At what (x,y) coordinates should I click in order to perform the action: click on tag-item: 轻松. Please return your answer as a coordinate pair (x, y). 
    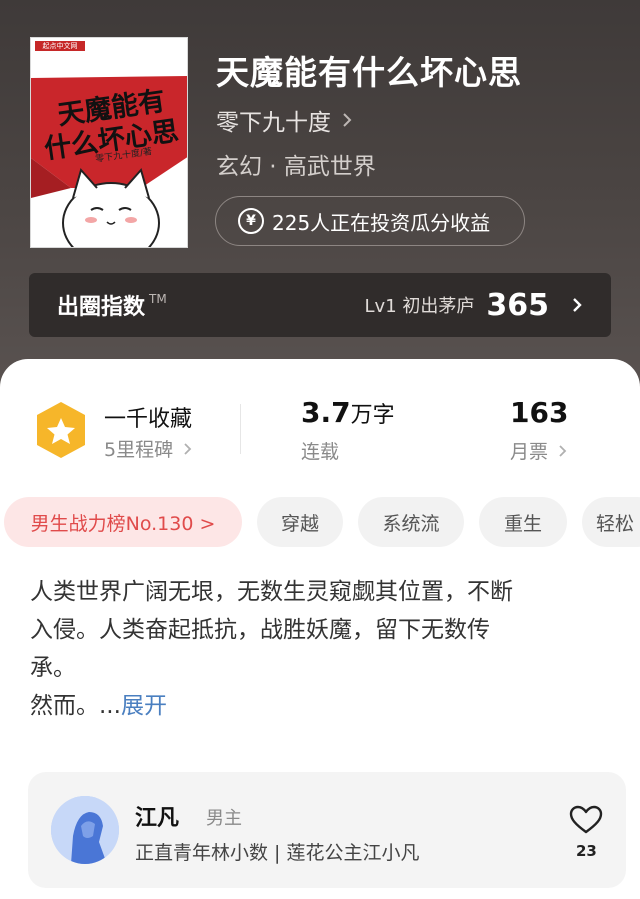
    Looking at the image, I should click on (611, 522).